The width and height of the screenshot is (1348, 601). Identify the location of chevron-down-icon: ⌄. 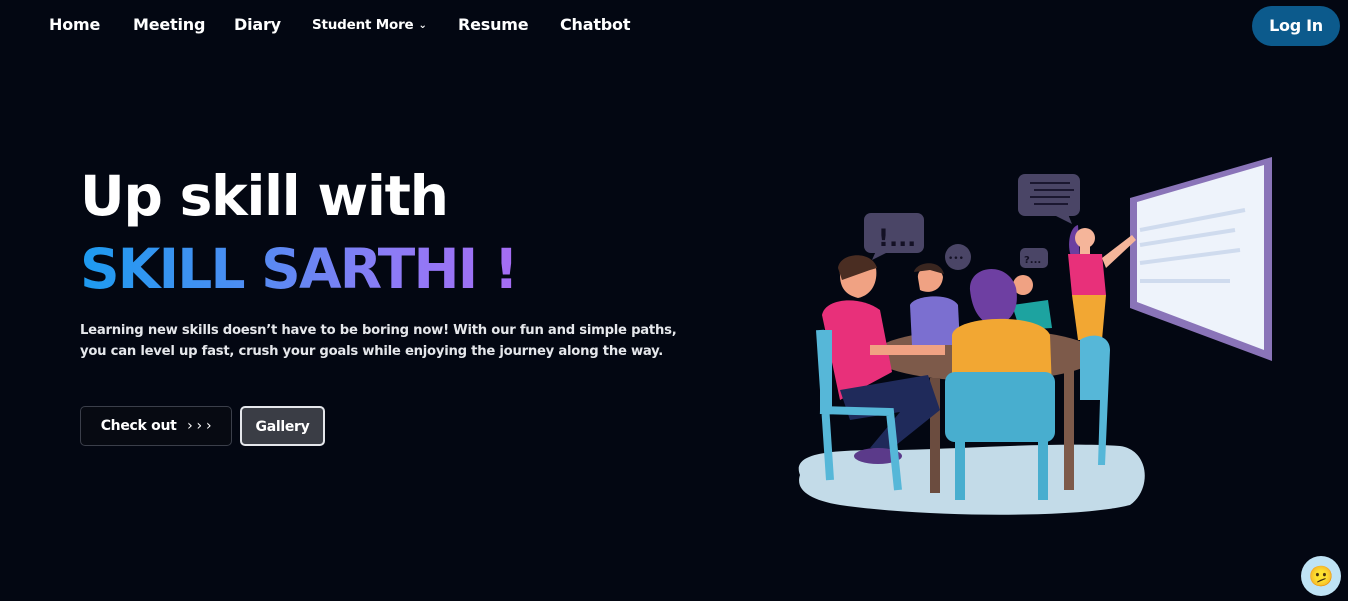
(422, 25).